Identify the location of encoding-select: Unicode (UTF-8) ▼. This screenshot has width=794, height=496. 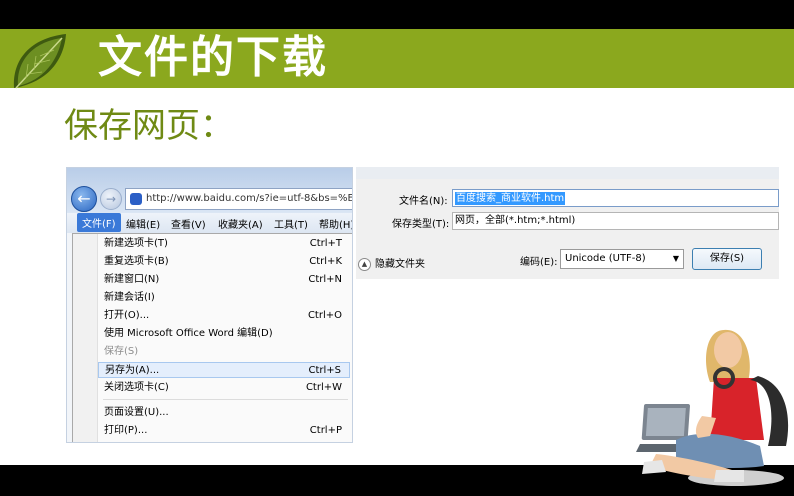
(622, 259).